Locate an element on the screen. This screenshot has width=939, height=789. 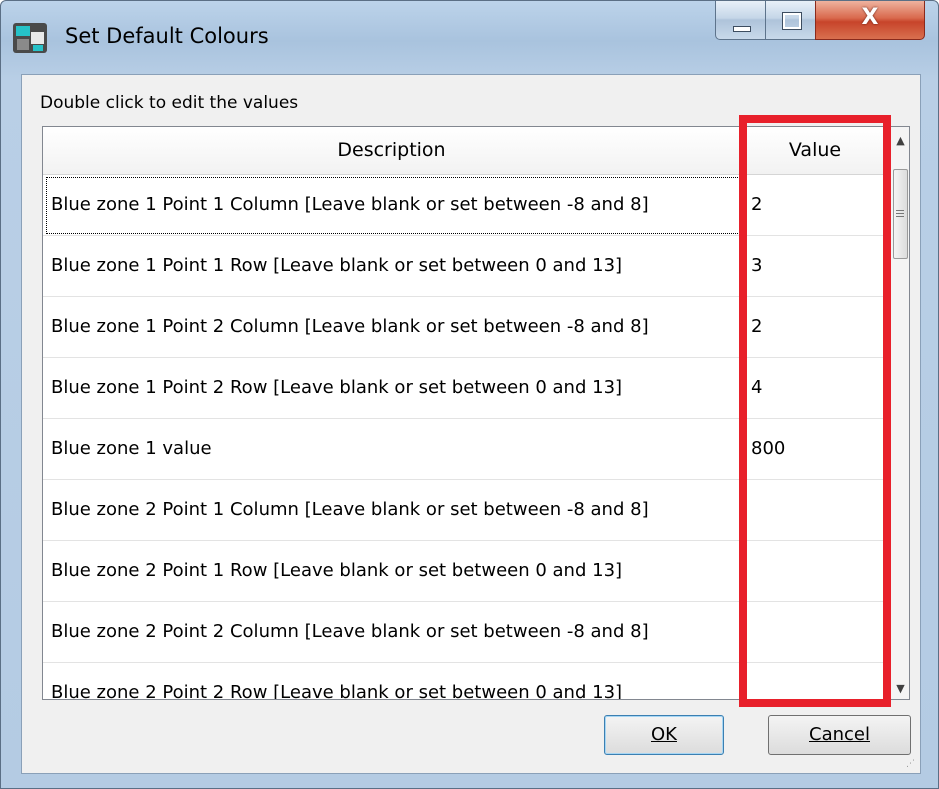
scrollbar-thumb is located at coordinates (900, 214).